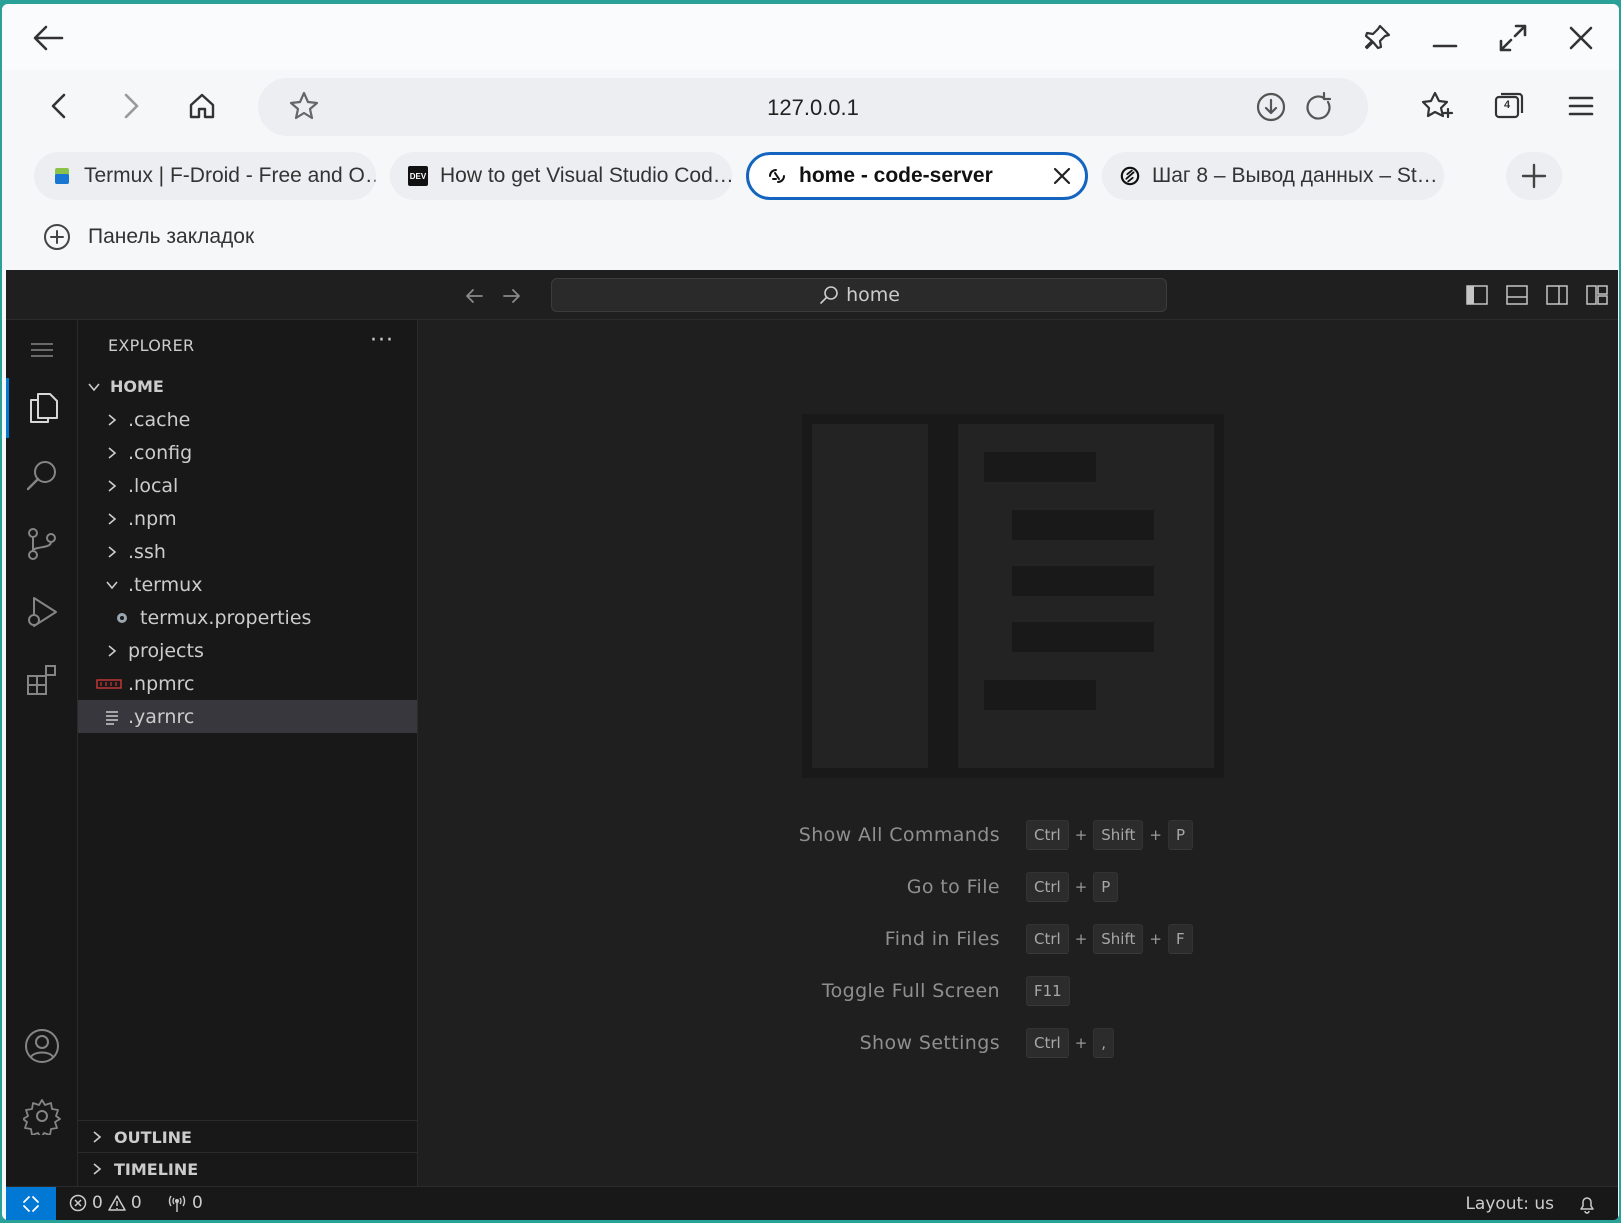 The width and height of the screenshot is (1621, 1223). What do you see at coordinates (177, 1203) in the screenshot?
I see `broadcast-icon` at bounding box center [177, 1203].